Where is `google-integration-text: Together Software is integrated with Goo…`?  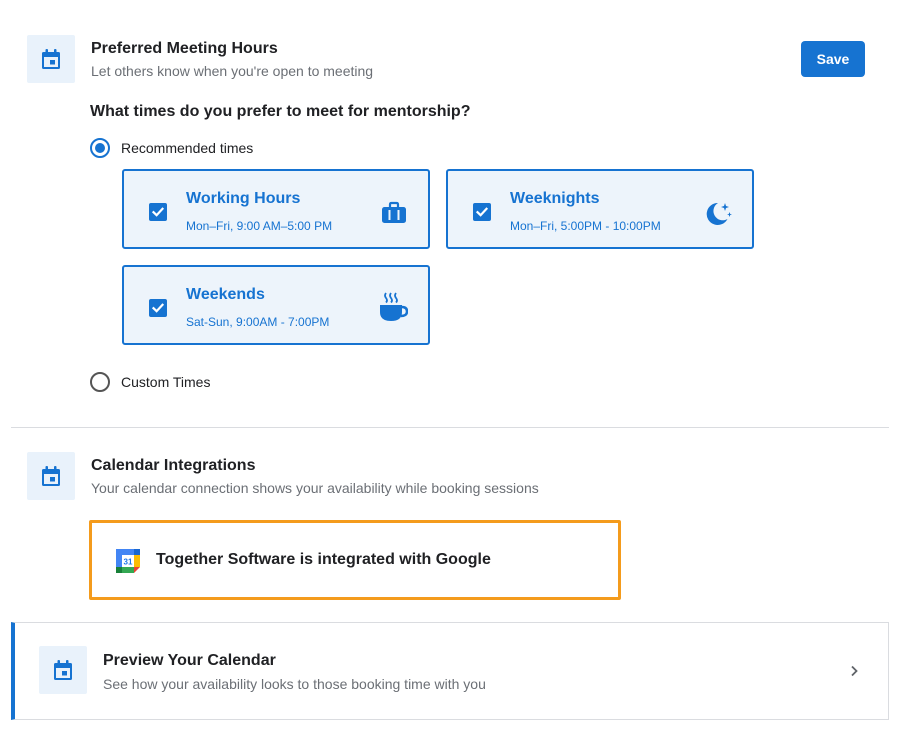 google-integration-text: Together Software is integrated with Goo… is located at coordinates (323, 559).